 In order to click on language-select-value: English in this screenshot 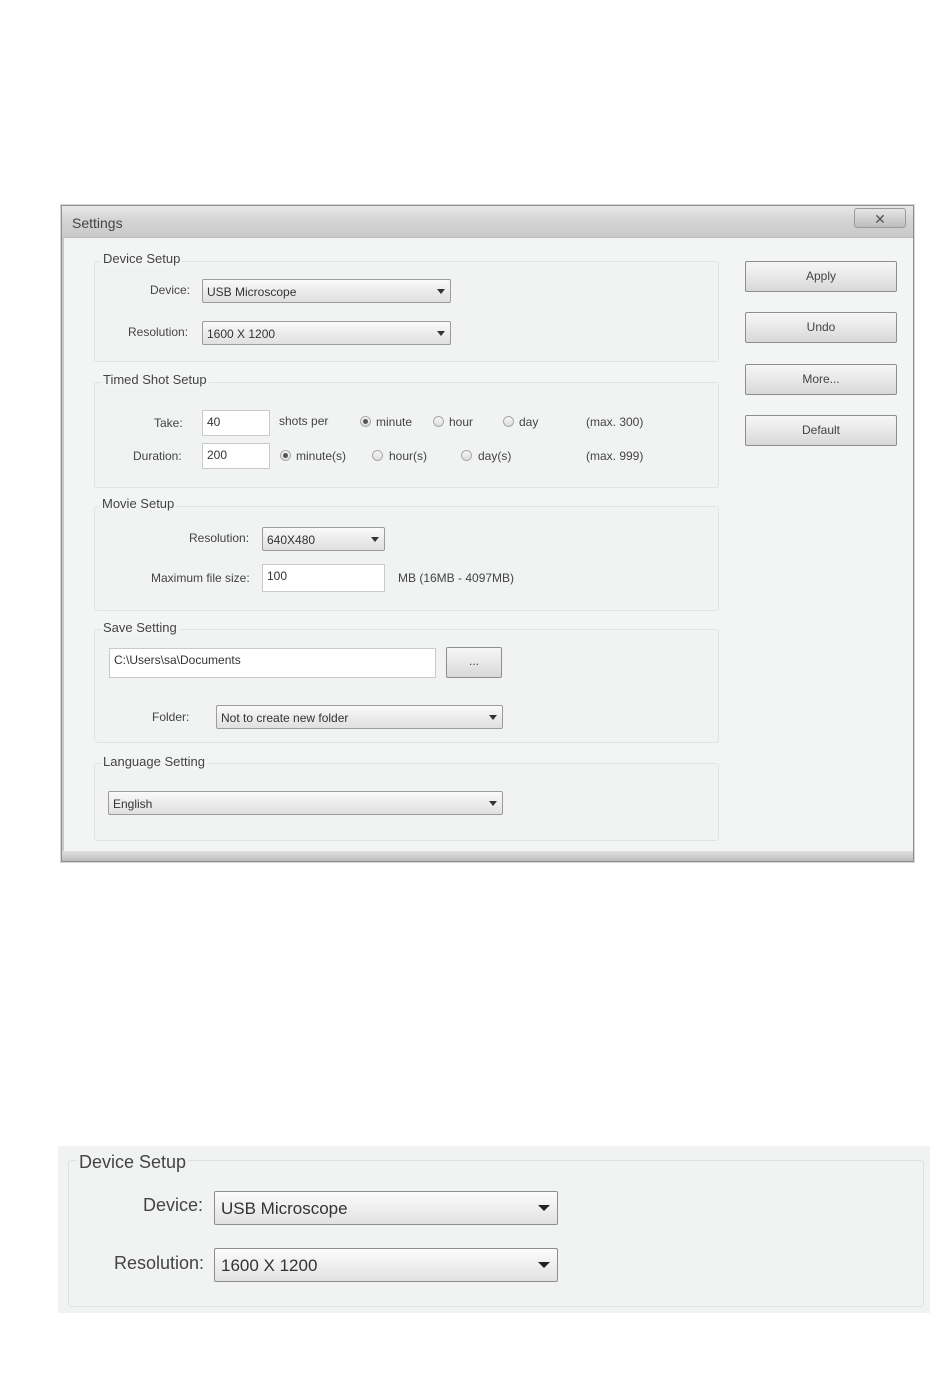, I will do `click(133, 804)`.